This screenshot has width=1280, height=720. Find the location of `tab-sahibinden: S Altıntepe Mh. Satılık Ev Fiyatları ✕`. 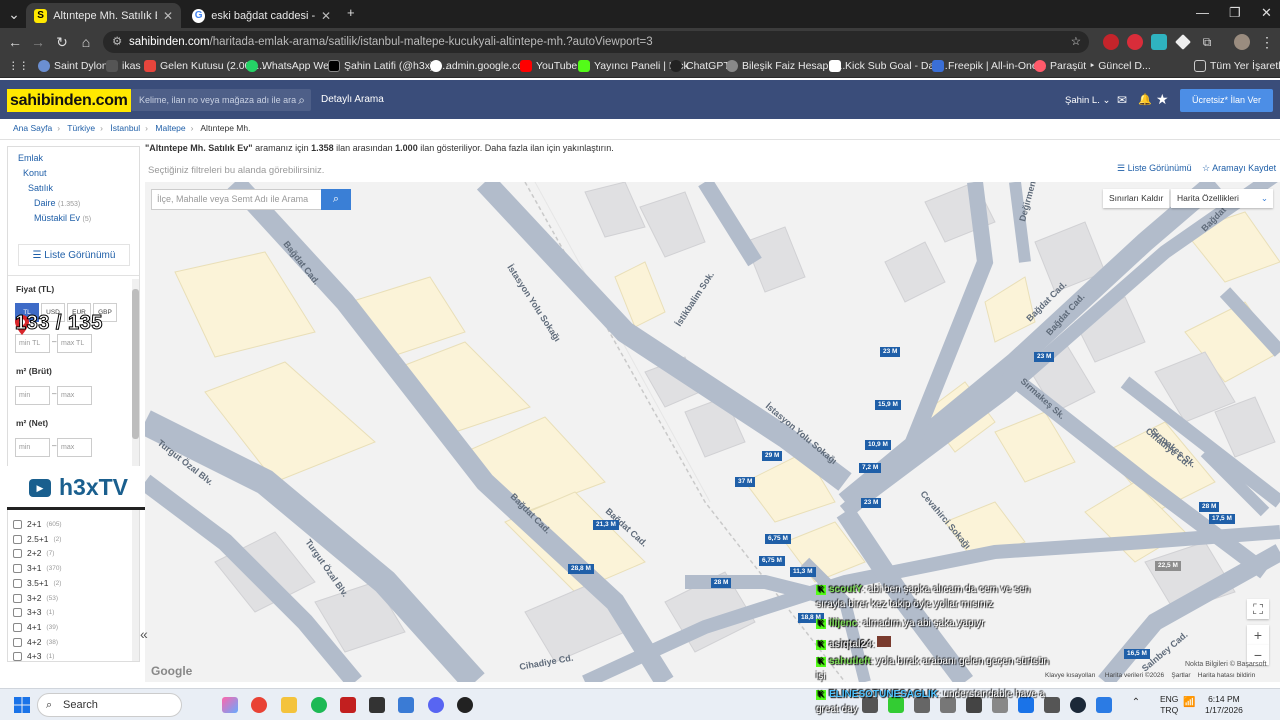

tab-sahibinden: S Altıntepe Mh. Satılık Ev Fiyatları ✕ is located at coordinates (103, 15).